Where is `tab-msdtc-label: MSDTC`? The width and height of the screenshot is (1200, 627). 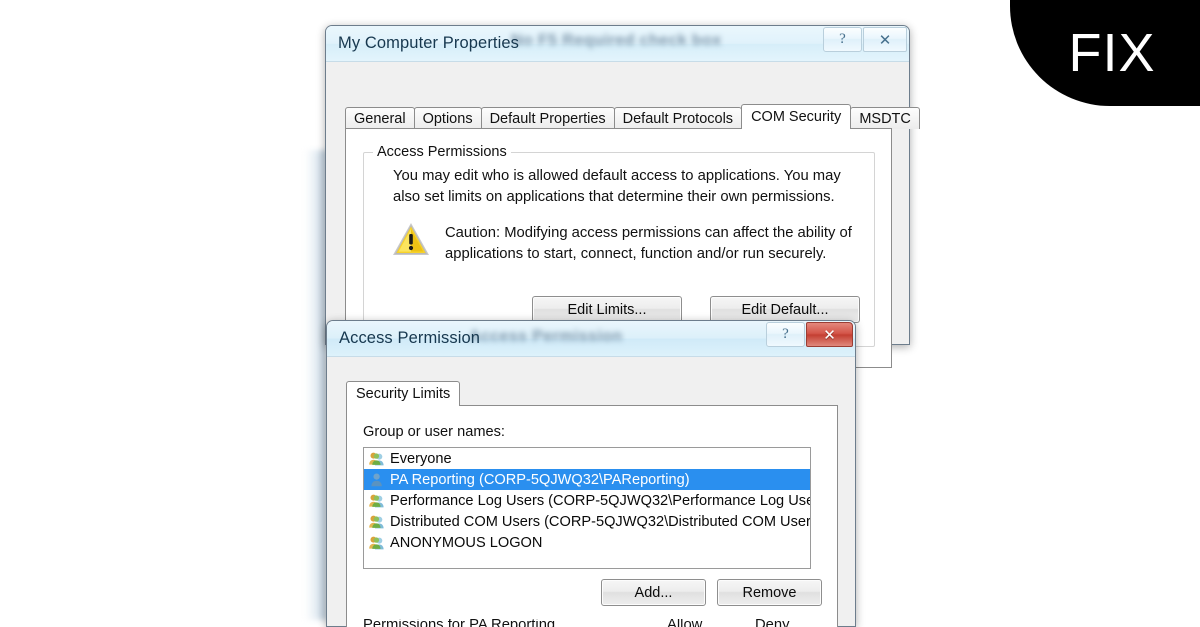
tab-msdtc-label: MSDTC is located at coordinates (885, 118).